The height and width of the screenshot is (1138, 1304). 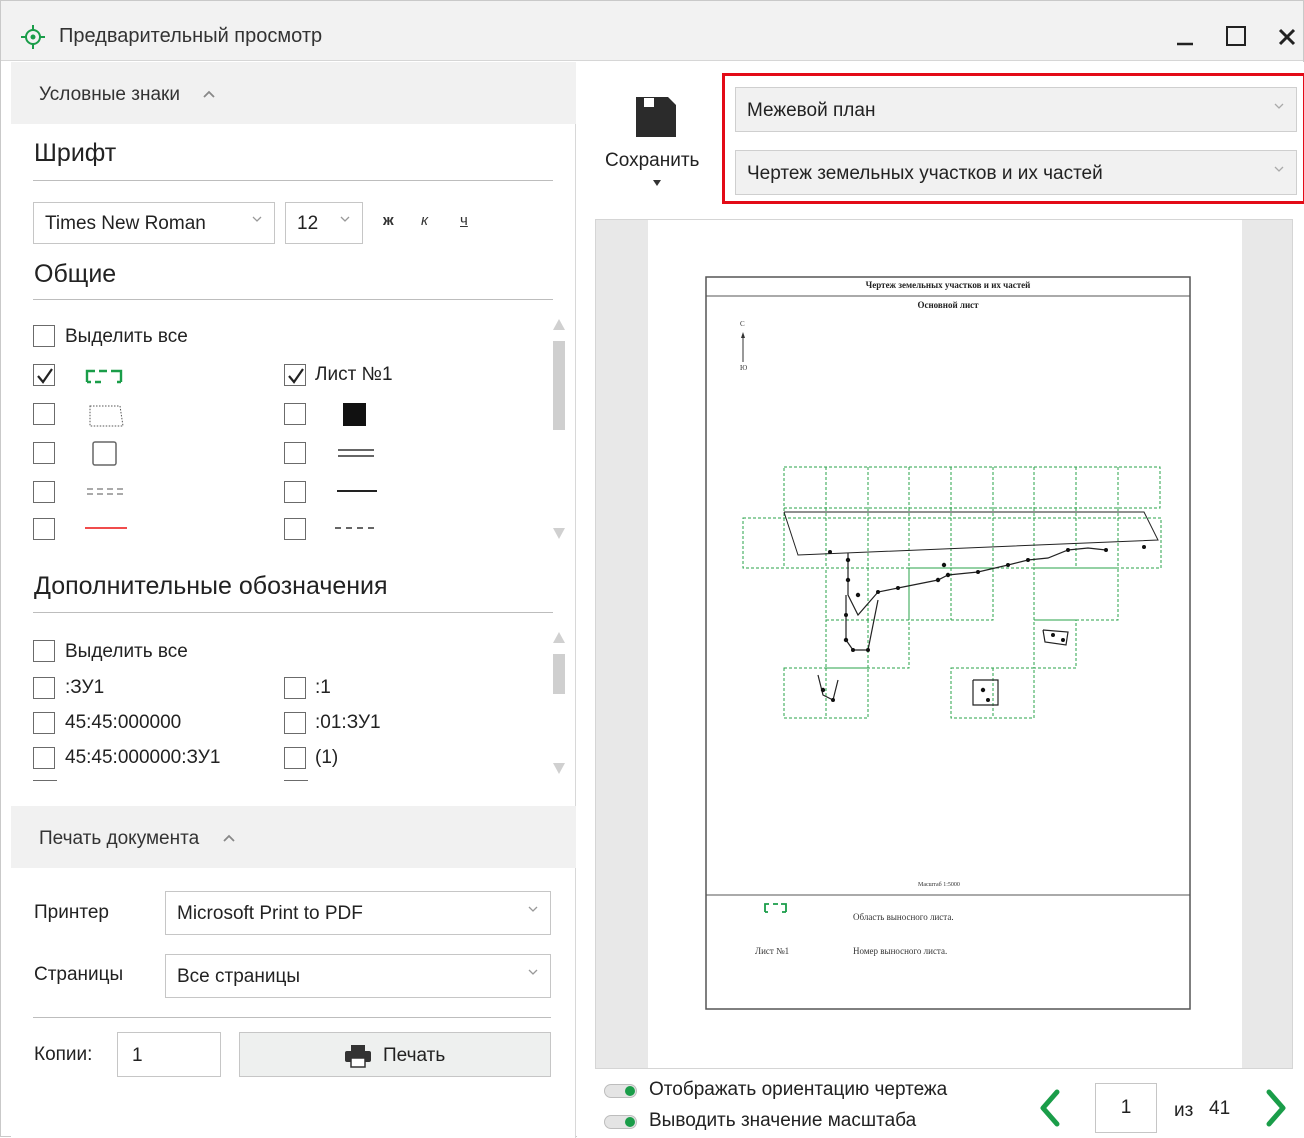 I want to click on printer-label: Принтер, so click(x=71, y=912).